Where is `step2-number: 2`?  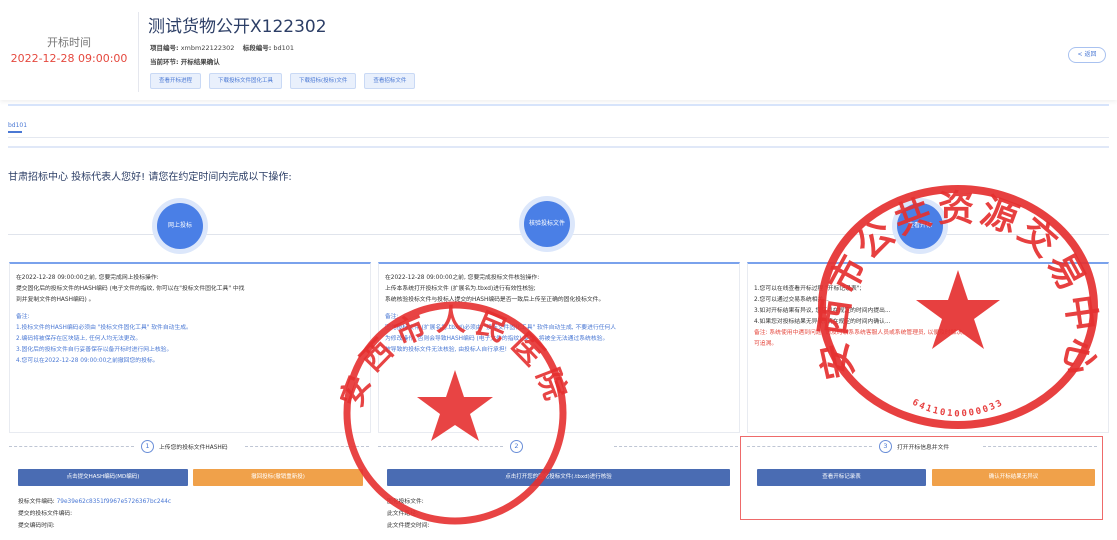 step2-number: 2 is located at coordinates (516, 446).